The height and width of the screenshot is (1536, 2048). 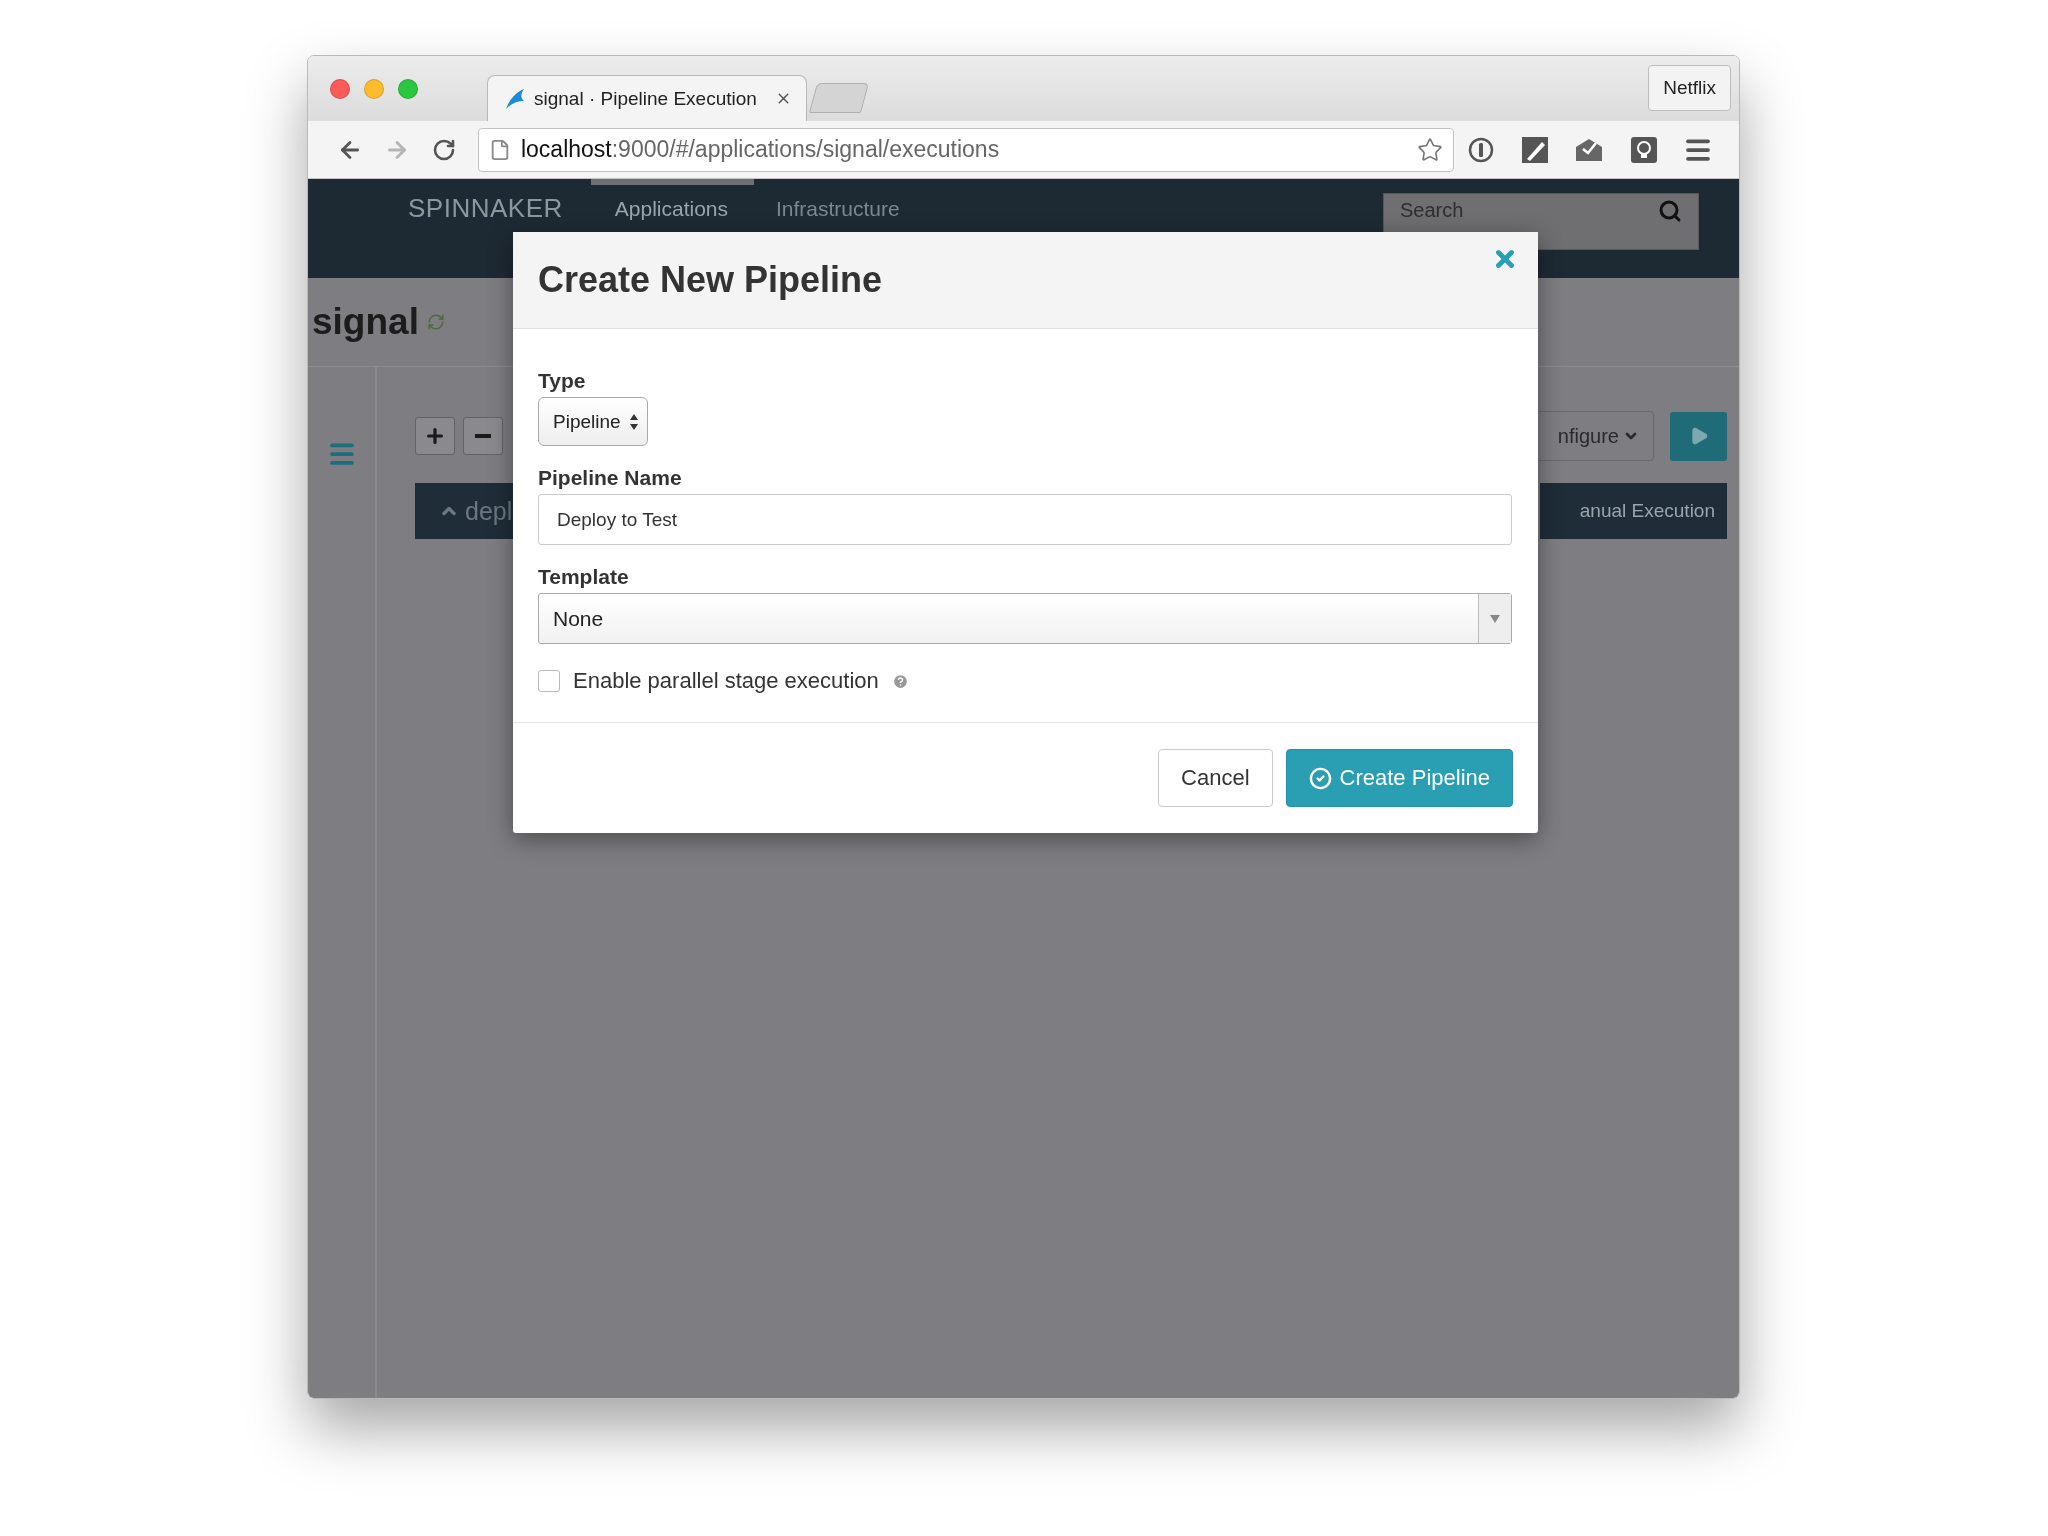 I want to click on field-label: Template, so click(x=583, y=577).